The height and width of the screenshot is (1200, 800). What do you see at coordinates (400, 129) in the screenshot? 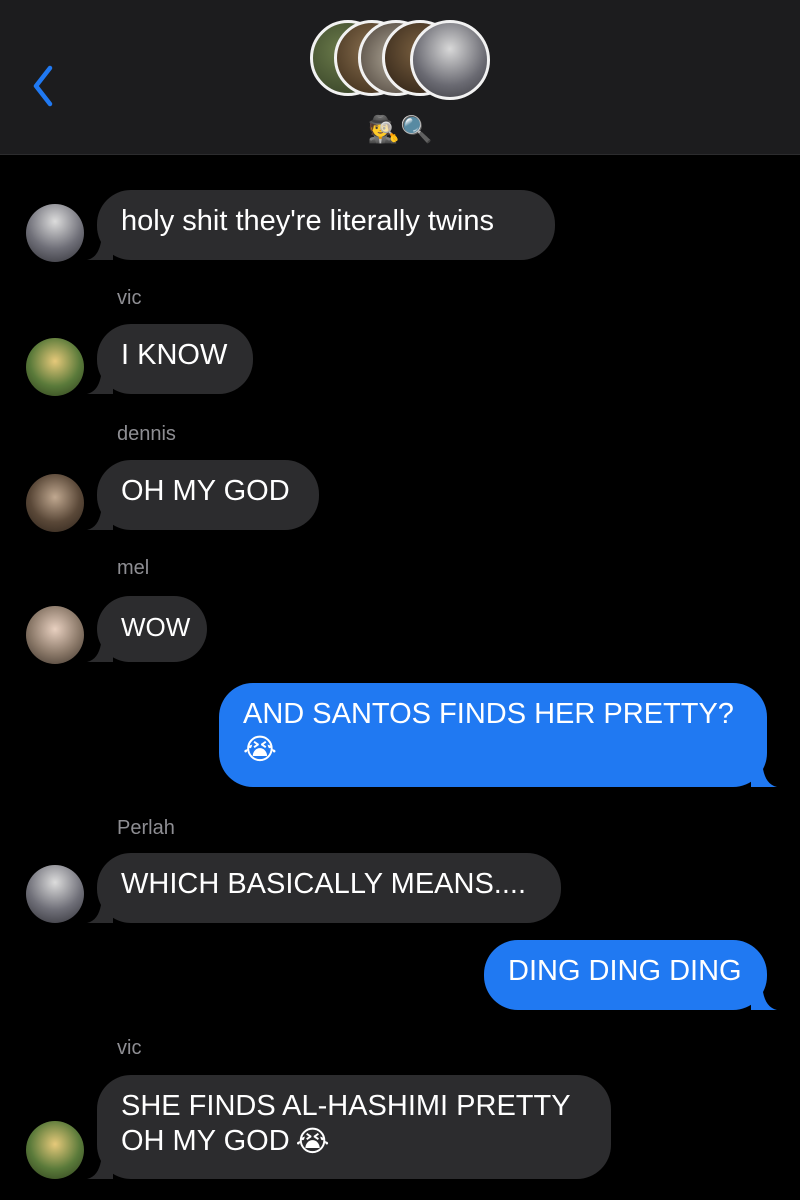
I see `group-name: 🕵️🔍` at bounding box center [400, 129].